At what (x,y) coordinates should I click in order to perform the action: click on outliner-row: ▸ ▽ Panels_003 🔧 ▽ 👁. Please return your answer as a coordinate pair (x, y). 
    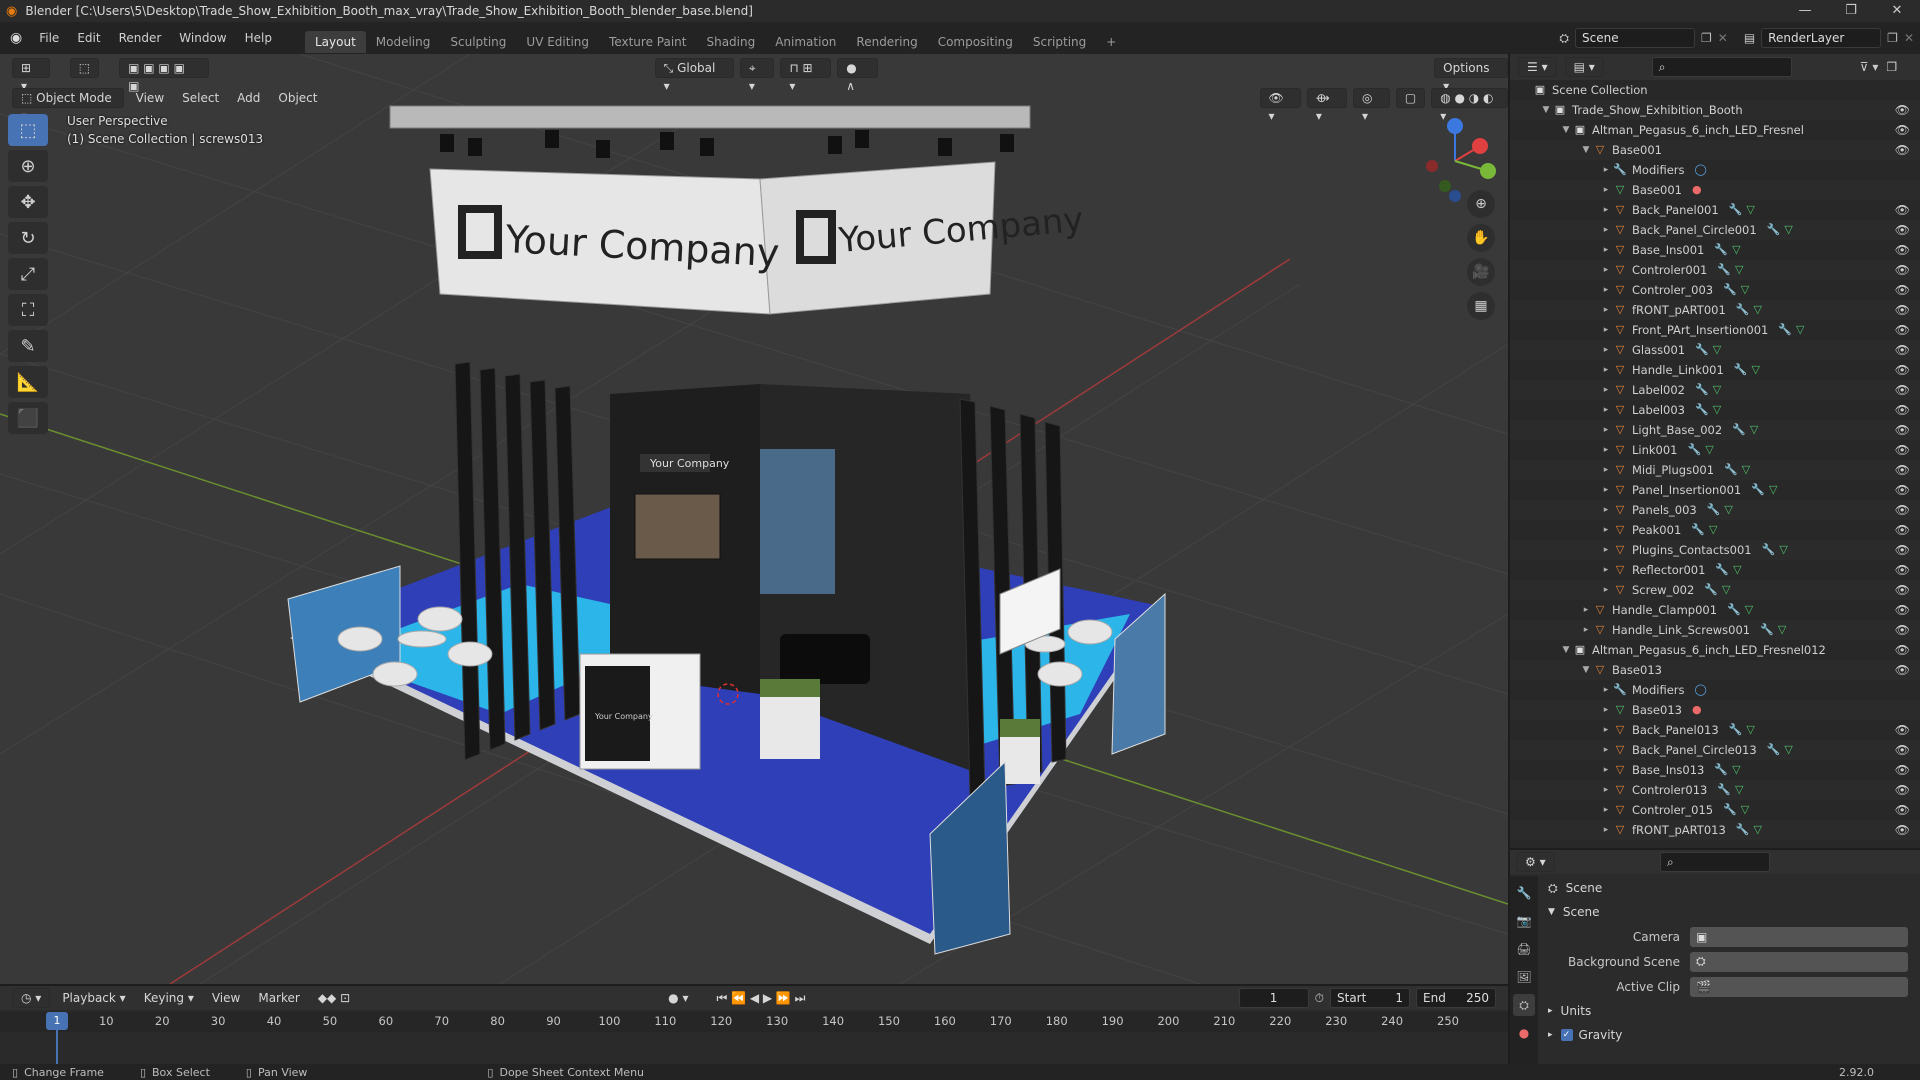
    Looking at the image, I should click on (1715, 510).